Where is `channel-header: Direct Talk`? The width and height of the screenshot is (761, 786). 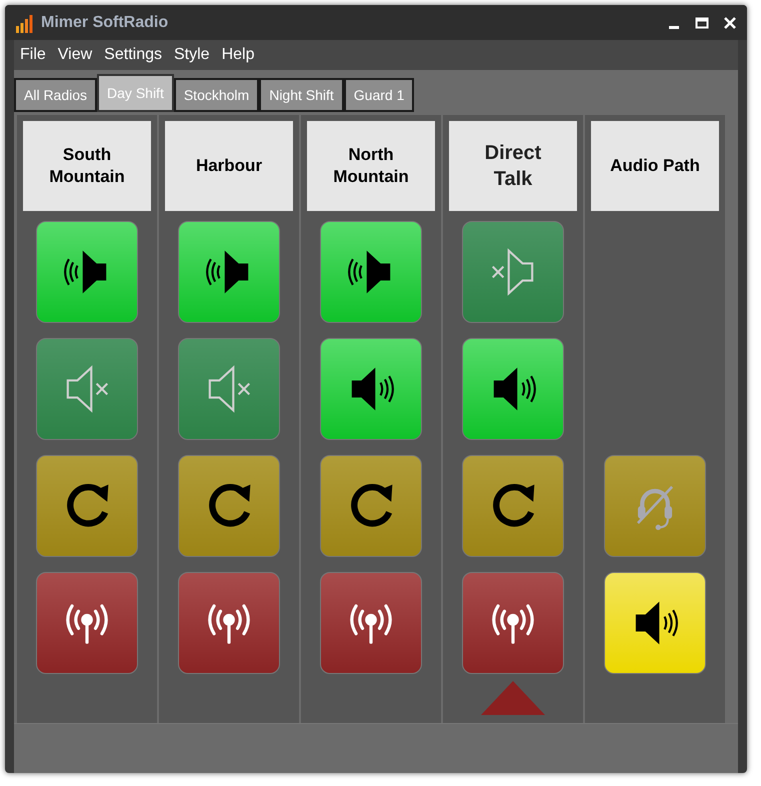 channel-header: Direct Talk is located at coordinates (513, 166).